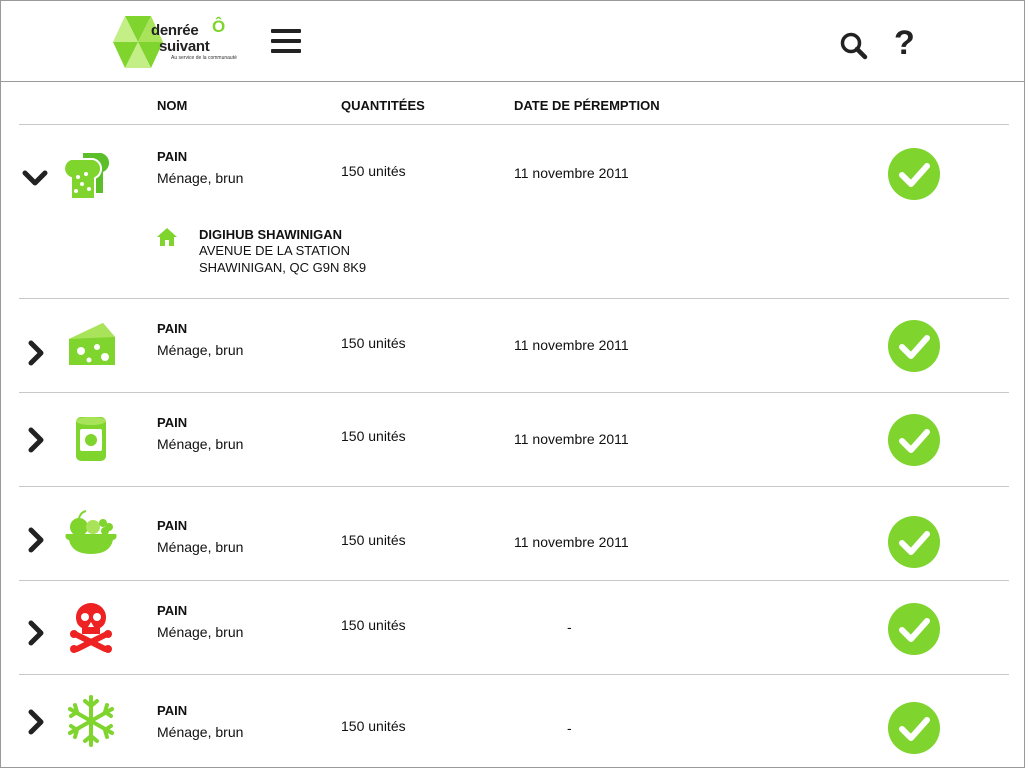  Describe the element at coordinates (288, 45) in the screenshot. I see `hamburger-menu-icon` at that location.